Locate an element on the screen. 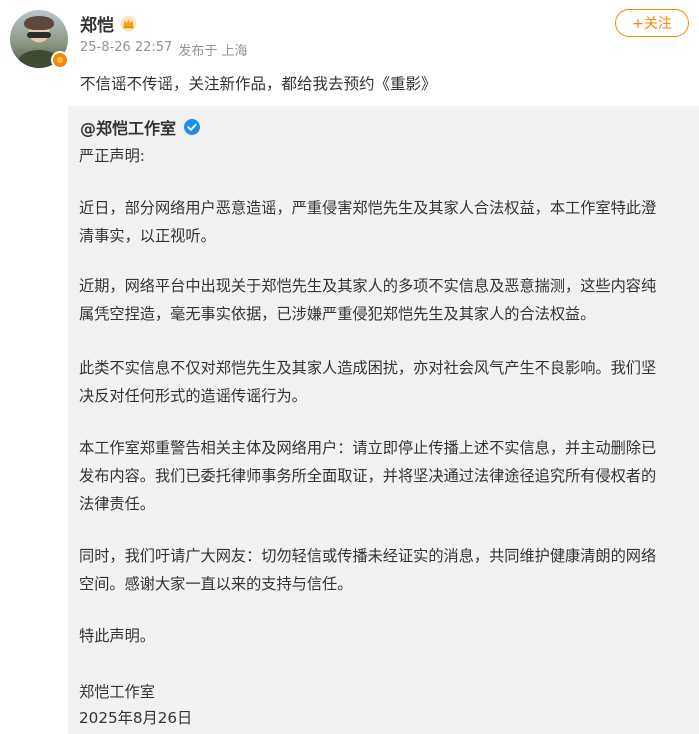  crown-icon is located at coordinates (128, 23).